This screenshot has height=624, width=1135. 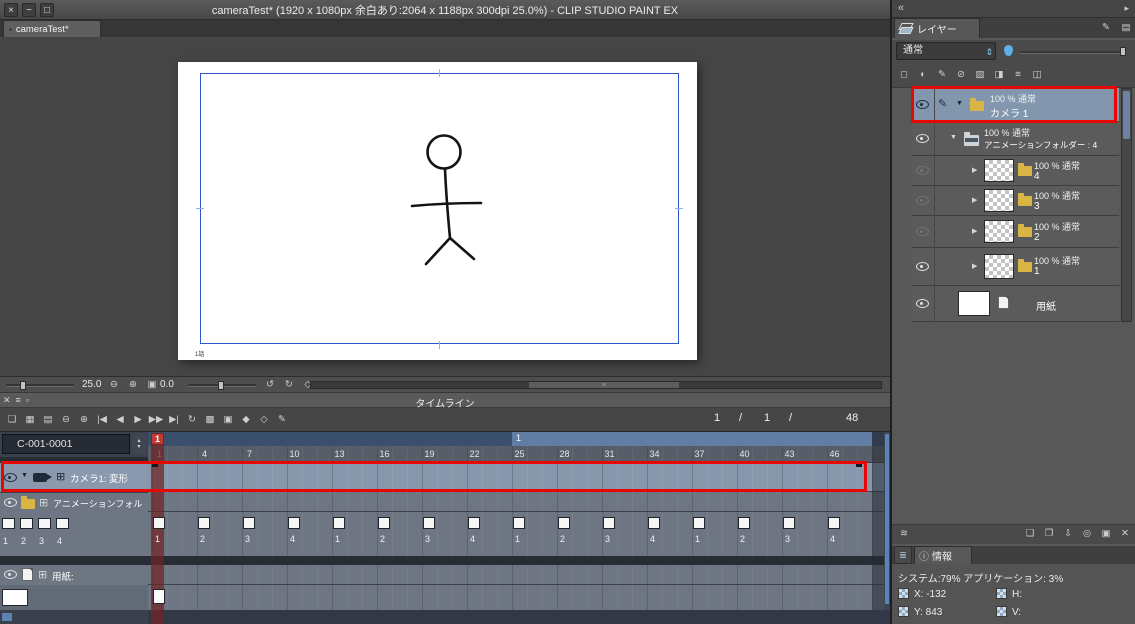 I want to click on new-folder-icon: ❐, so click(x=1049, y=534).